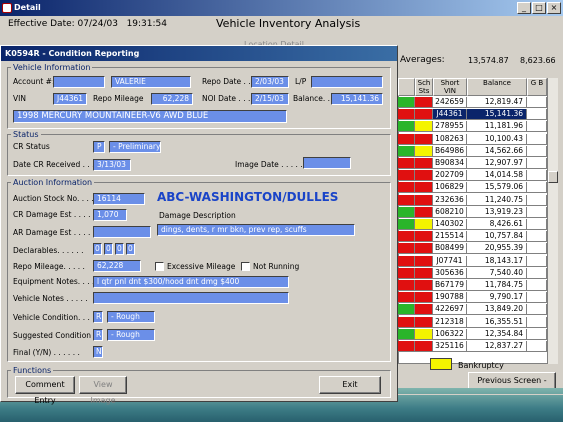 Image resolution: width=563 pixels, height=422 pixels. What do you see at coordinates (98, 335) in the screenshot?
I see `suggested-condition-code: R` at bounding box center [98, 335].